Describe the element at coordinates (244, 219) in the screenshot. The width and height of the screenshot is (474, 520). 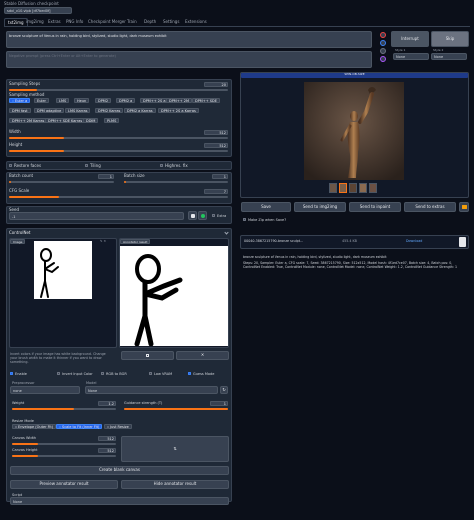
I see `make-zip-checkbox` at that location.